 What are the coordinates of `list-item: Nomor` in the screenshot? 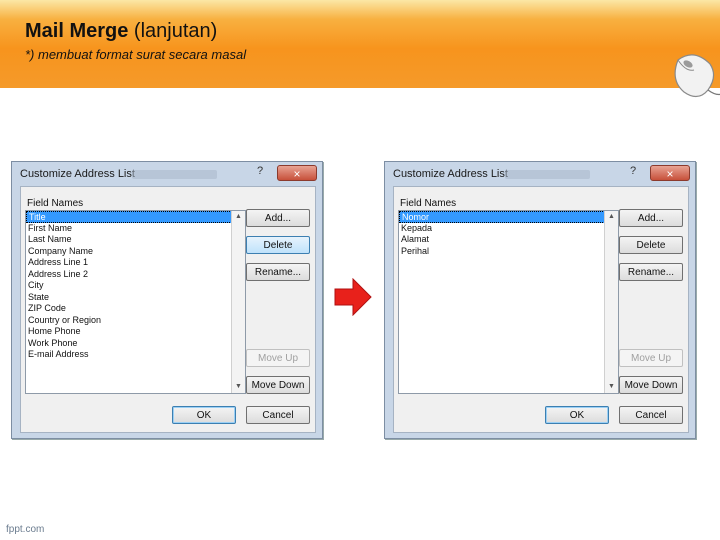 It's located at (503, 217).